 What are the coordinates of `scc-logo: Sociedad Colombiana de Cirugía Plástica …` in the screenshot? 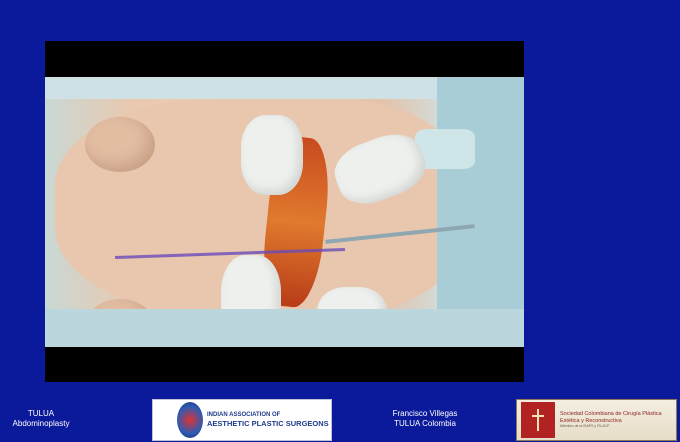 It's located at (596, 420).